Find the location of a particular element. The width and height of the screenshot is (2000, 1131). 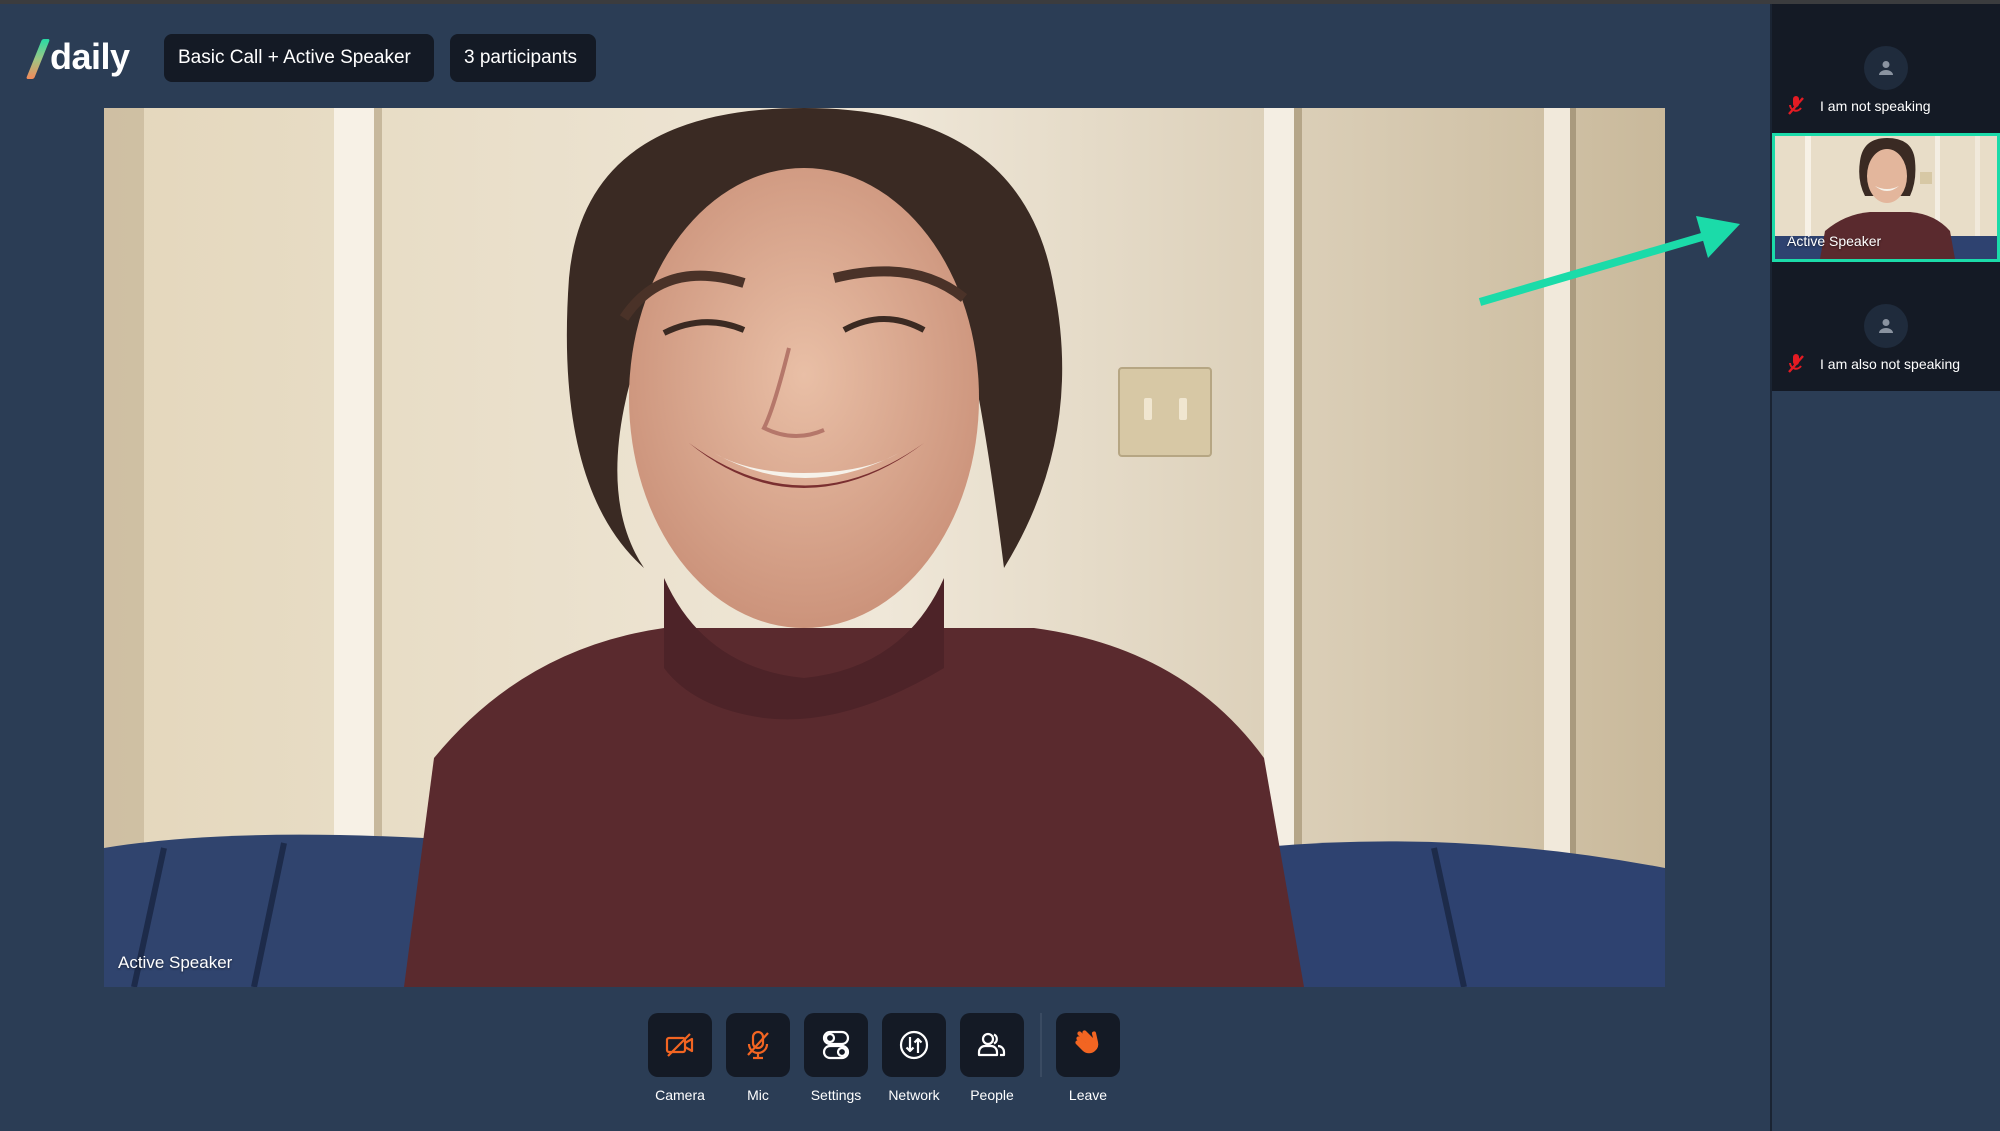

settings-toggles-icon is located at coordinates (836, 1045).